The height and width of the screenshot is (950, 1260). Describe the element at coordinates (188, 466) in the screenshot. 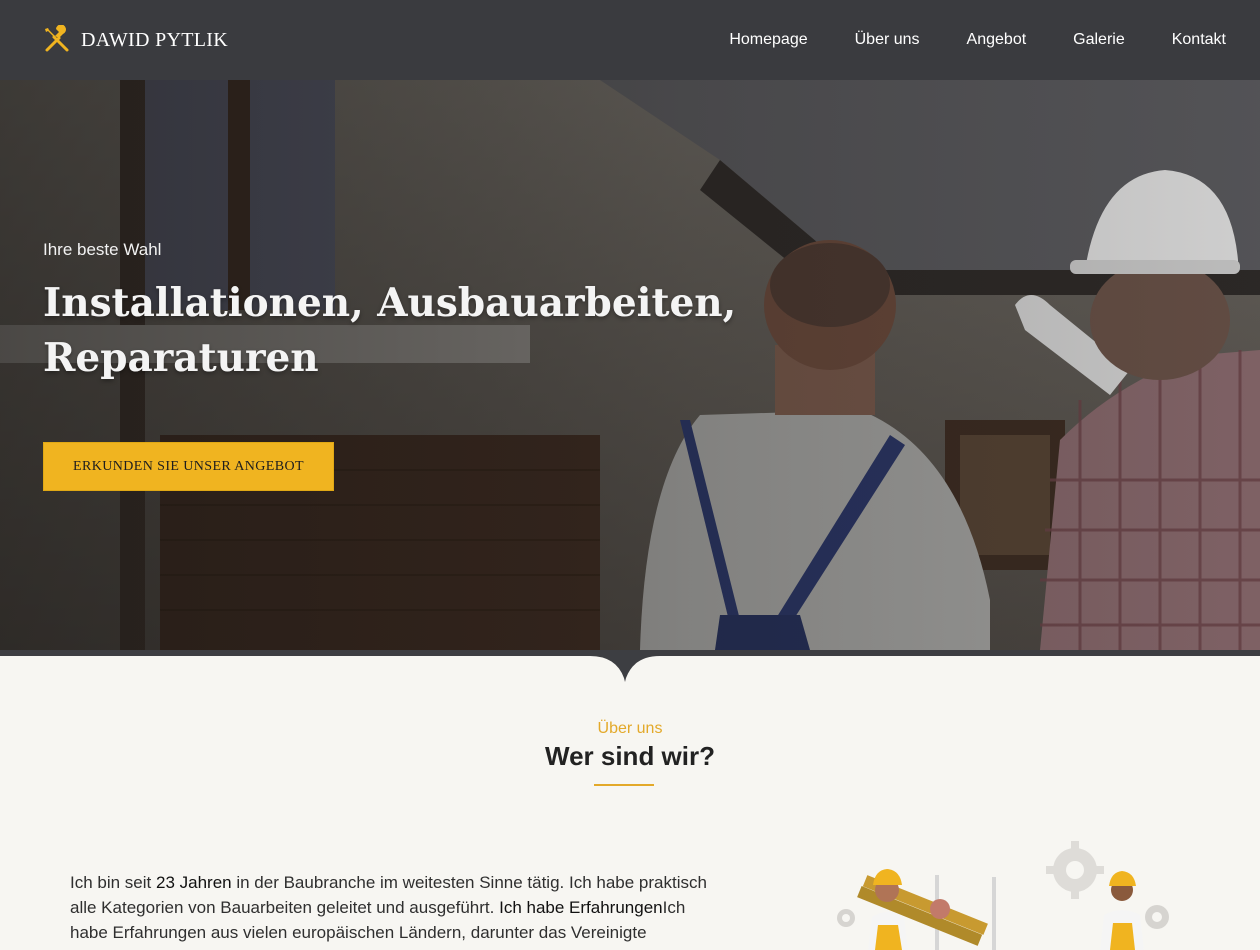

I see `explore-offer-button: ERKUNDEN SIE UNSER ANGEBOT` at that location.